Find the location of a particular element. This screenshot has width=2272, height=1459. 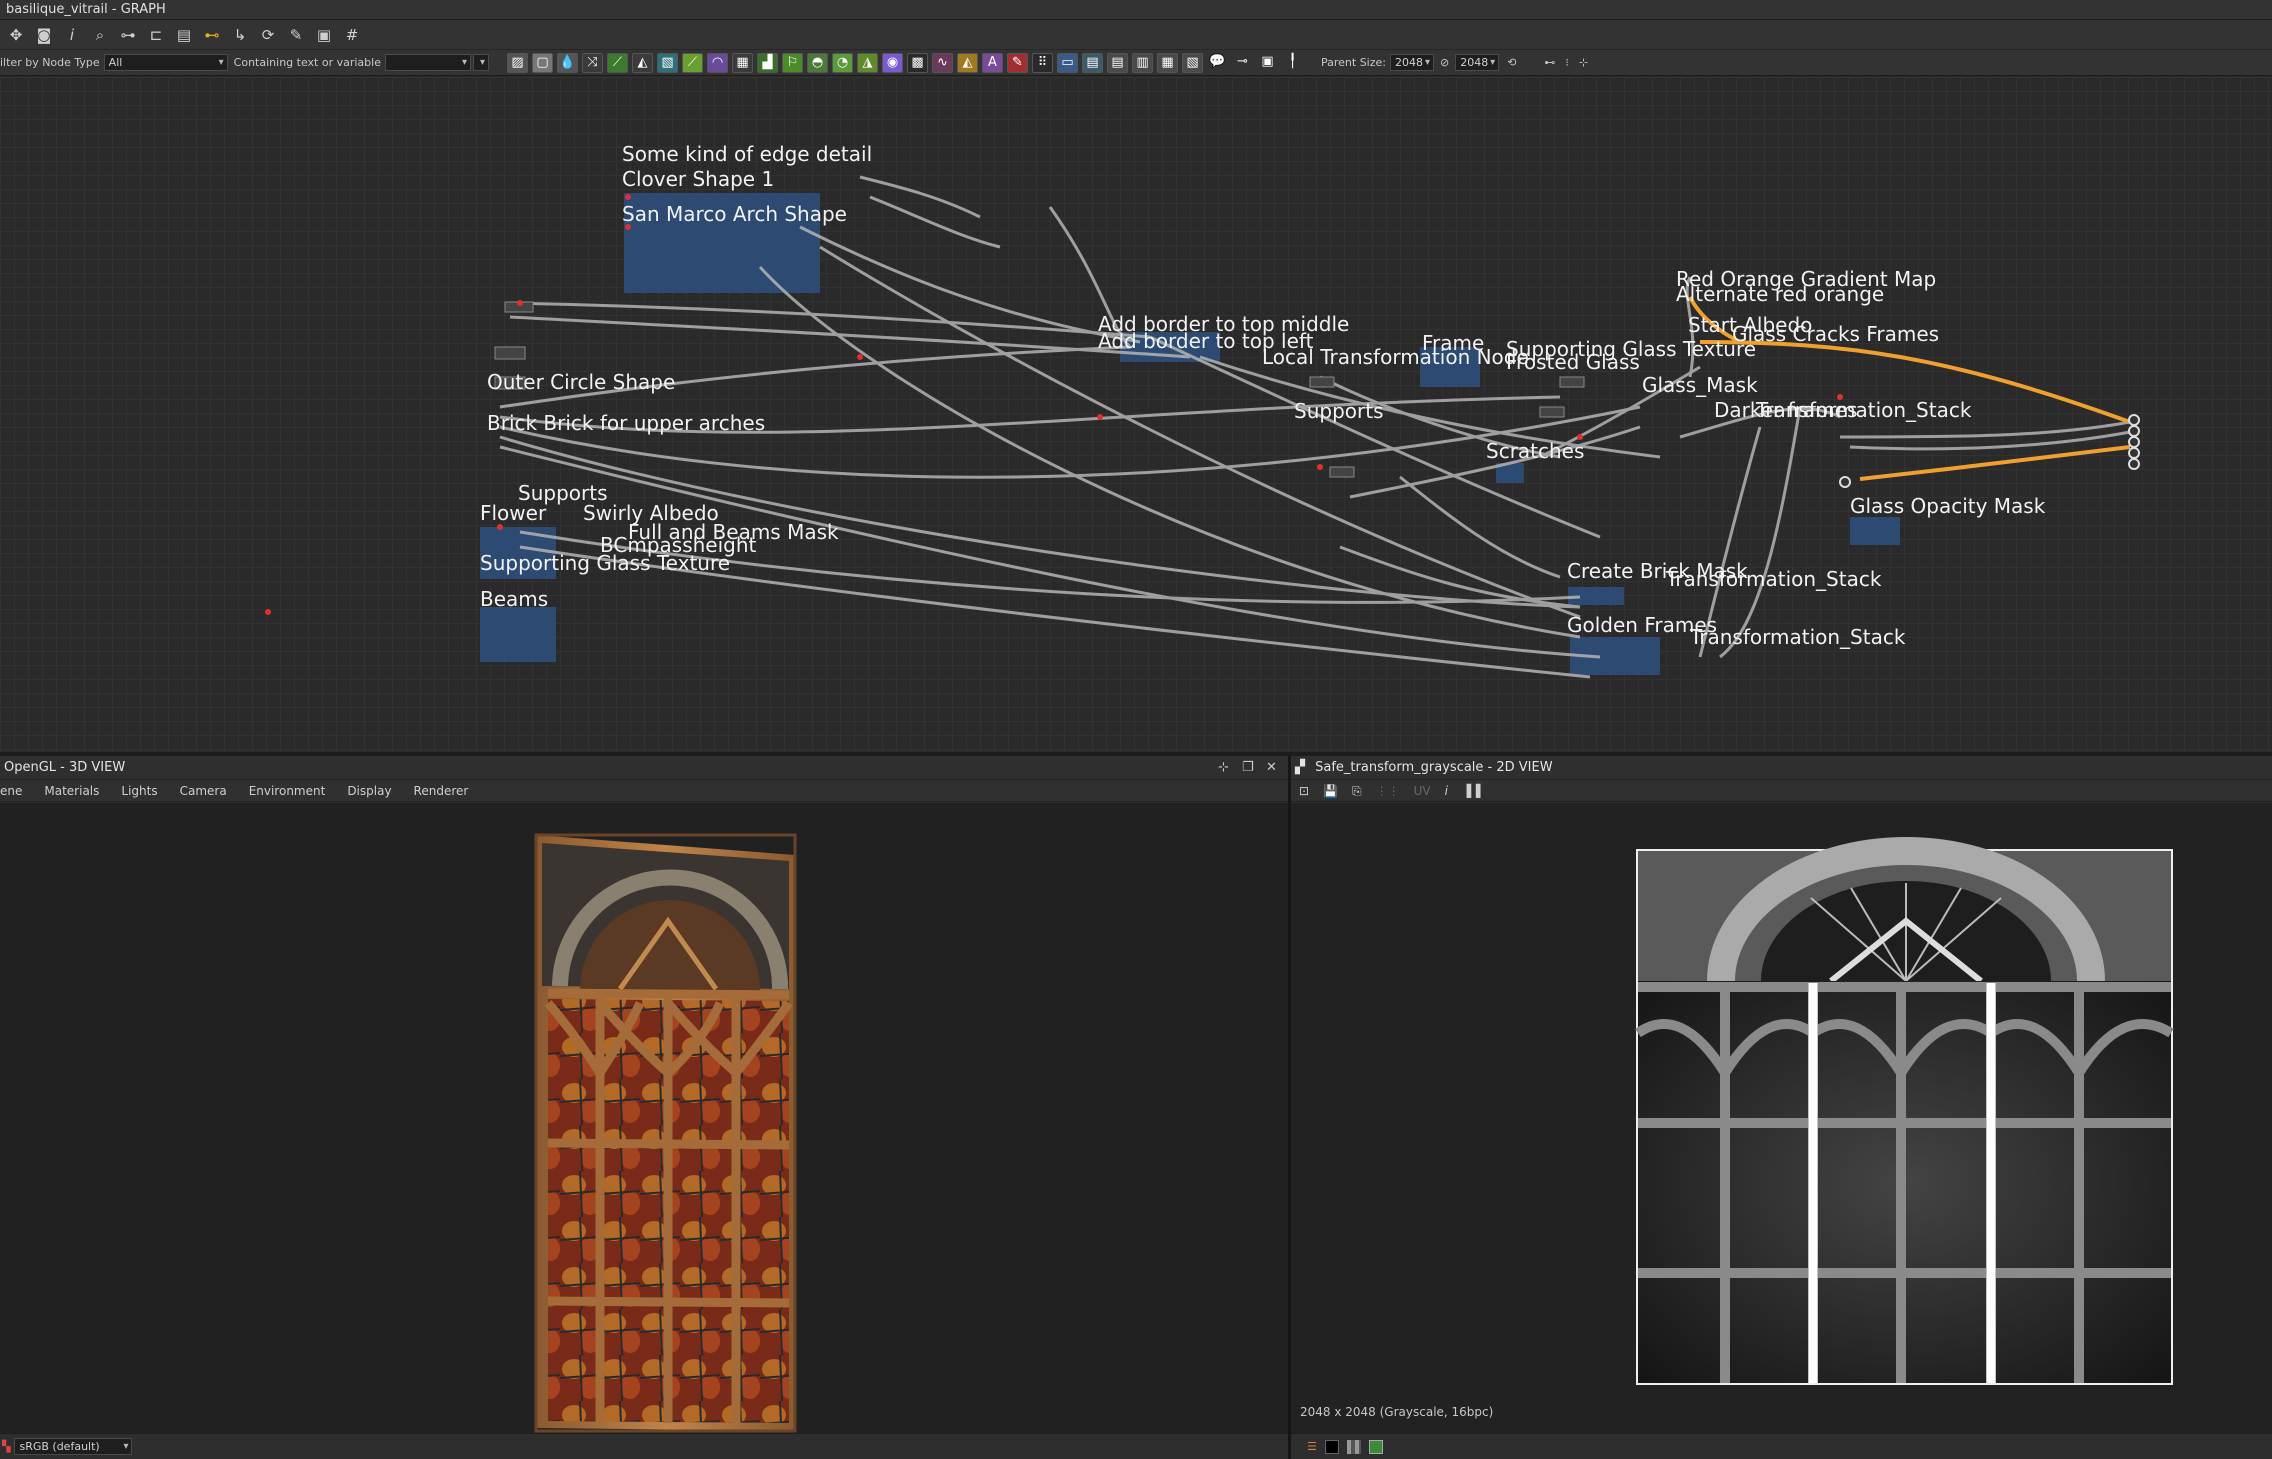

frame-label: Glass_Mask is located at coordinates (1700, 385).